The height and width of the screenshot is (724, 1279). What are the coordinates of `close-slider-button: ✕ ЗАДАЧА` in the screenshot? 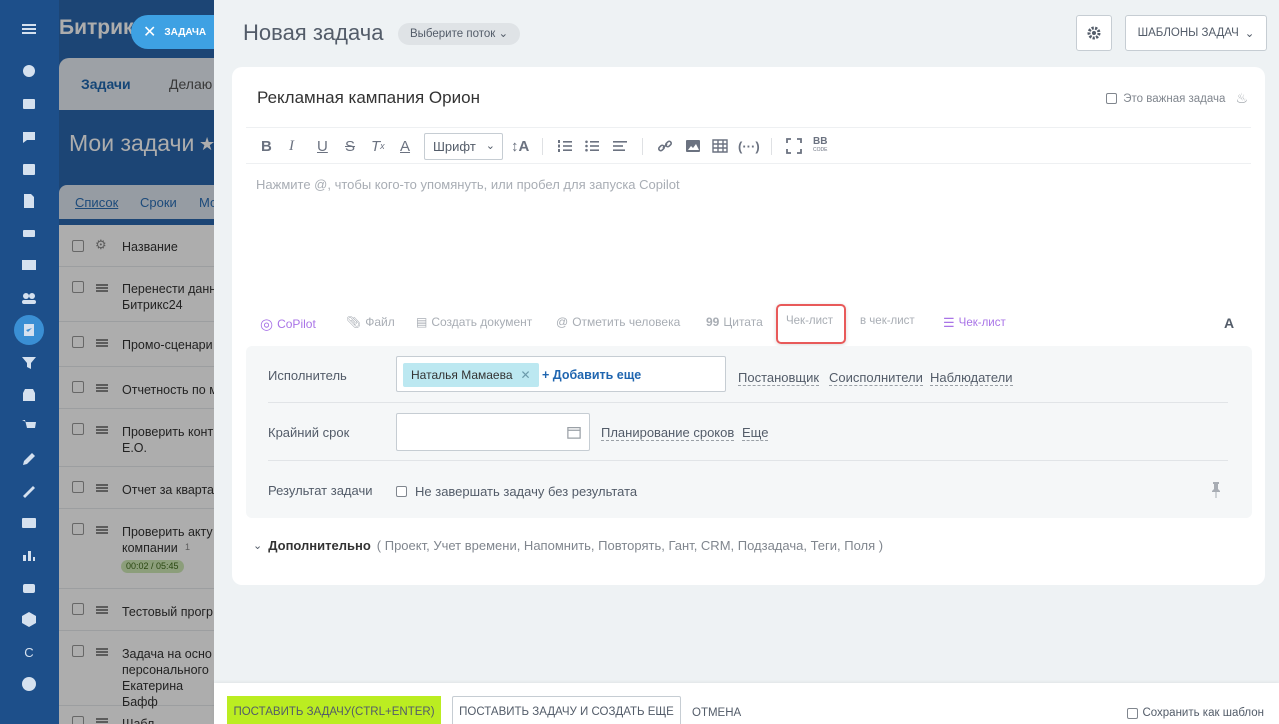 It's located at (174, 32).